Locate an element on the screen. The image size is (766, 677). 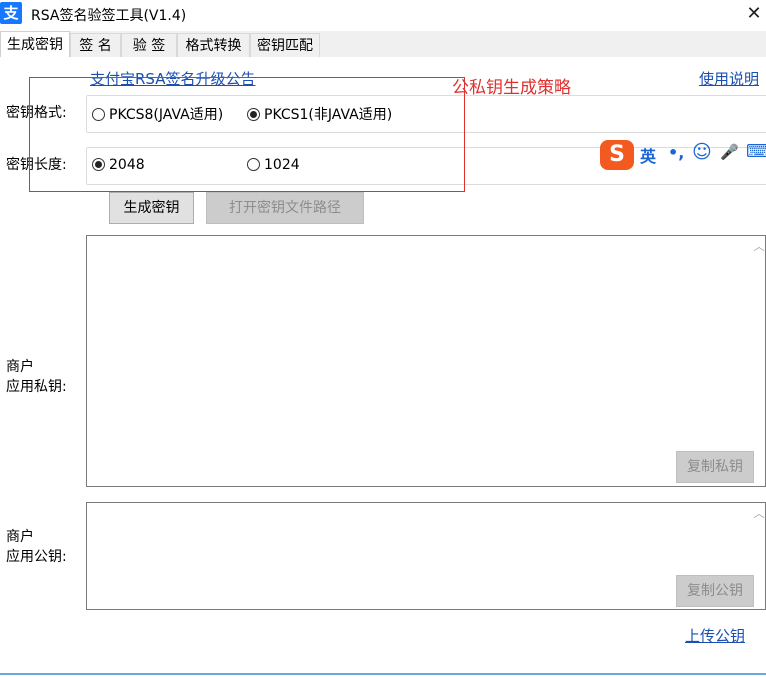
bottom-border is located at coordinates (383, 674).